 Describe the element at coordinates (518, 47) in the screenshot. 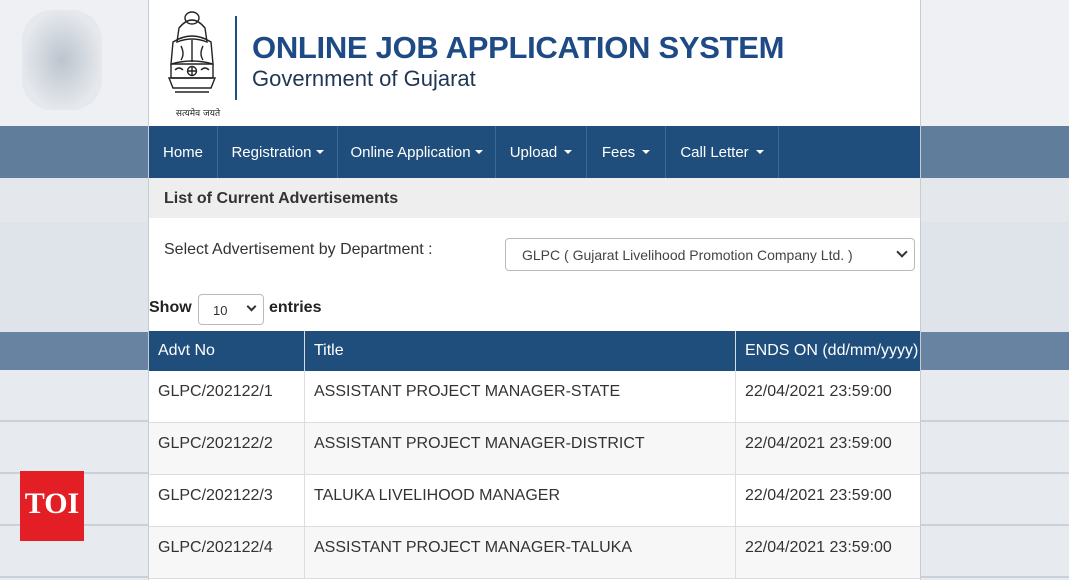

I see `site-title: ONLINE JOB APPLICATION SYSTEM` at that location.